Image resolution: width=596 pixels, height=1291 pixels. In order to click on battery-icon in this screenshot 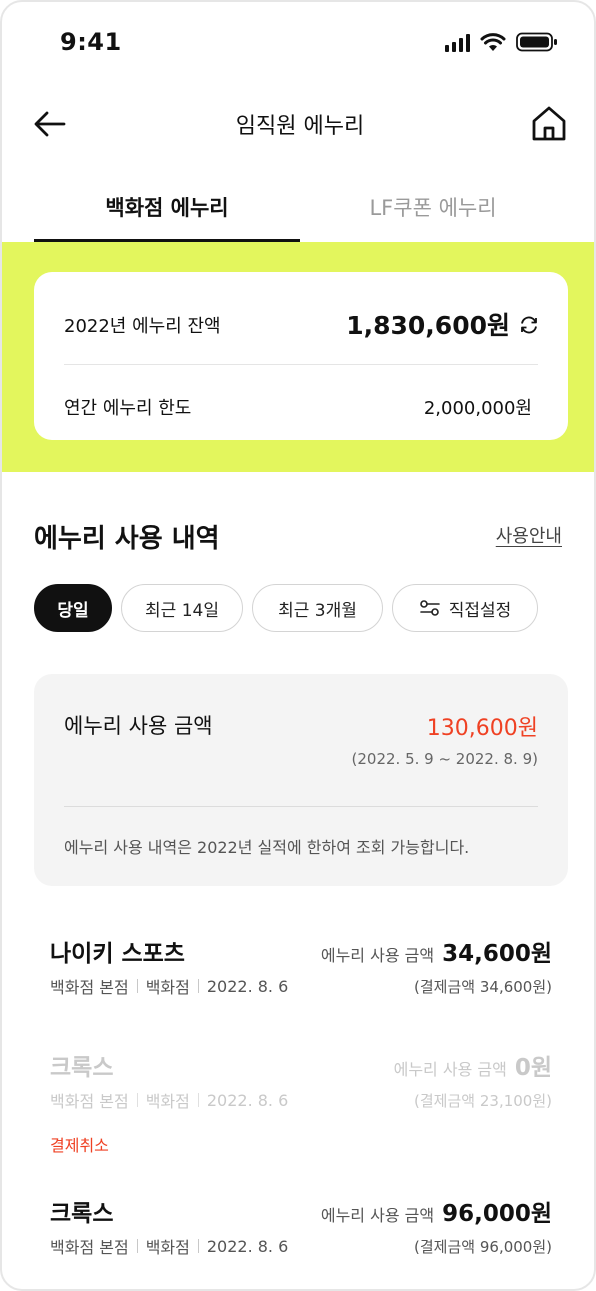, I will do `click(536, 42)`.